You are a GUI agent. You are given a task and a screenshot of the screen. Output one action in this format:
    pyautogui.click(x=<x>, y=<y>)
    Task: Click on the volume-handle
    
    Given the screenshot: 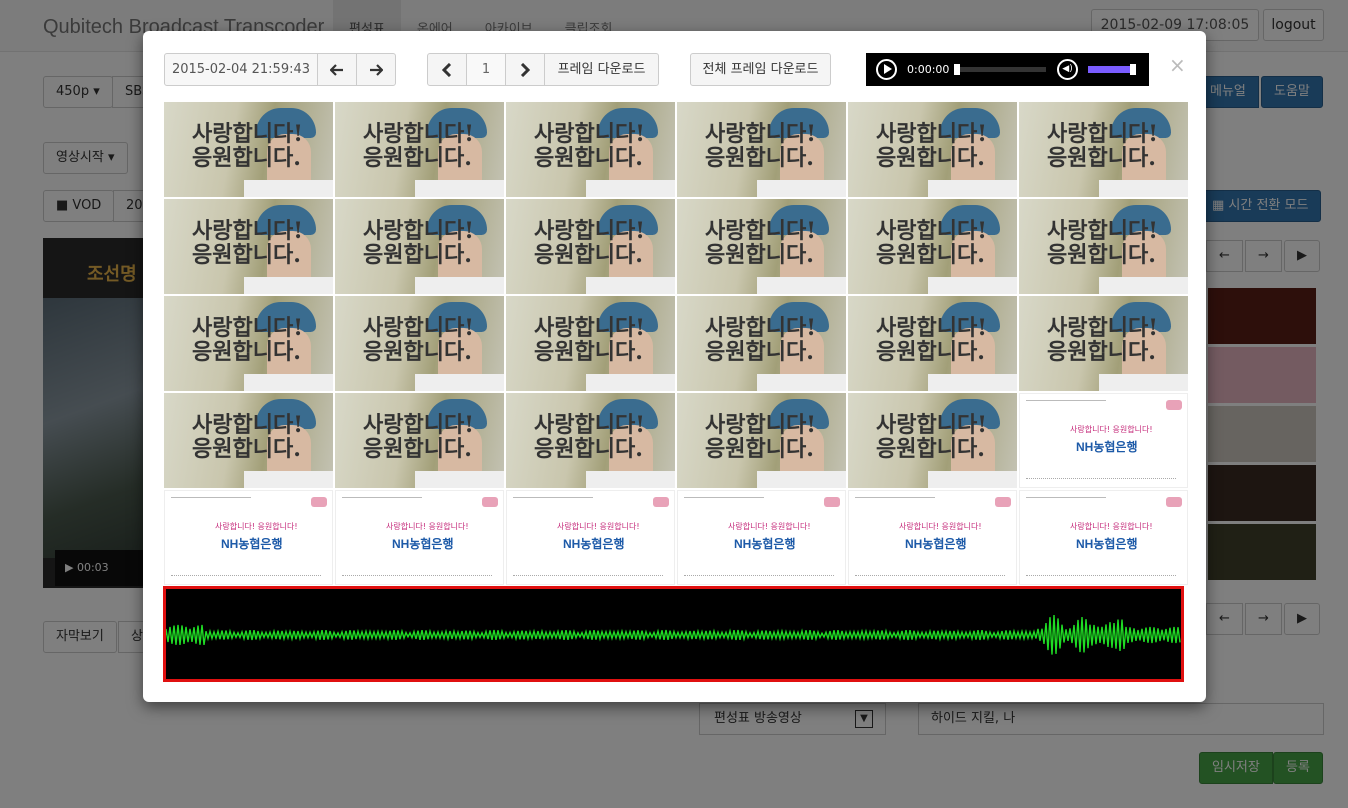 What is the action you would take?
    pyautogui.click(x=1133, y=69)
    